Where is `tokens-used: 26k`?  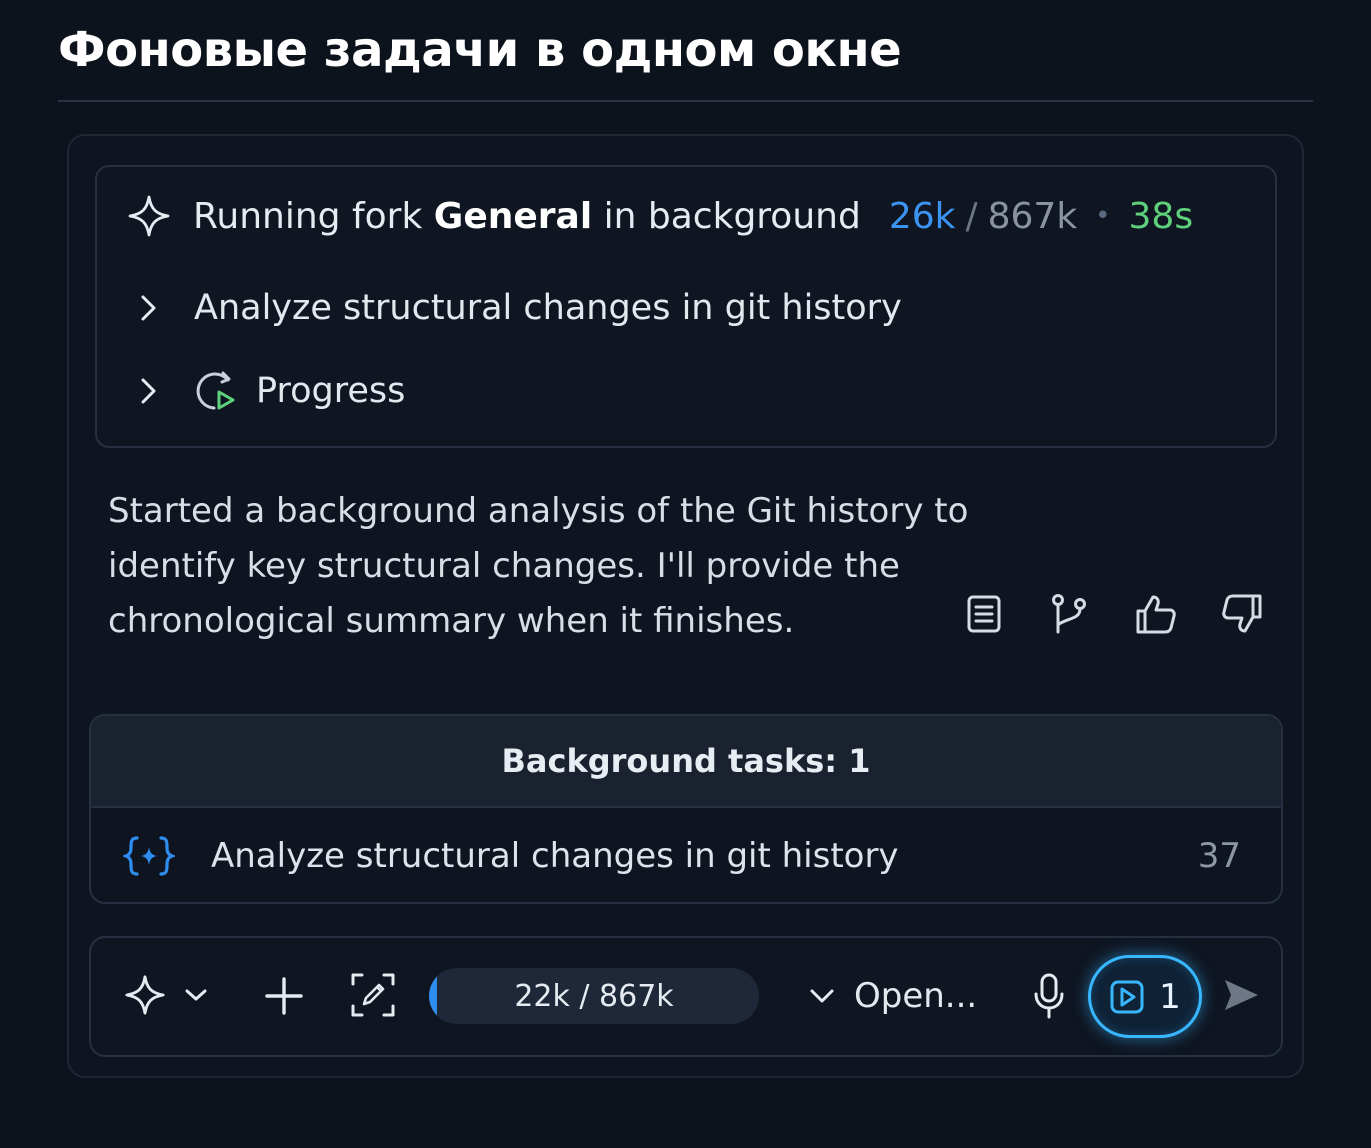
tokens-used: 26k is located at coordinates (922, 216).